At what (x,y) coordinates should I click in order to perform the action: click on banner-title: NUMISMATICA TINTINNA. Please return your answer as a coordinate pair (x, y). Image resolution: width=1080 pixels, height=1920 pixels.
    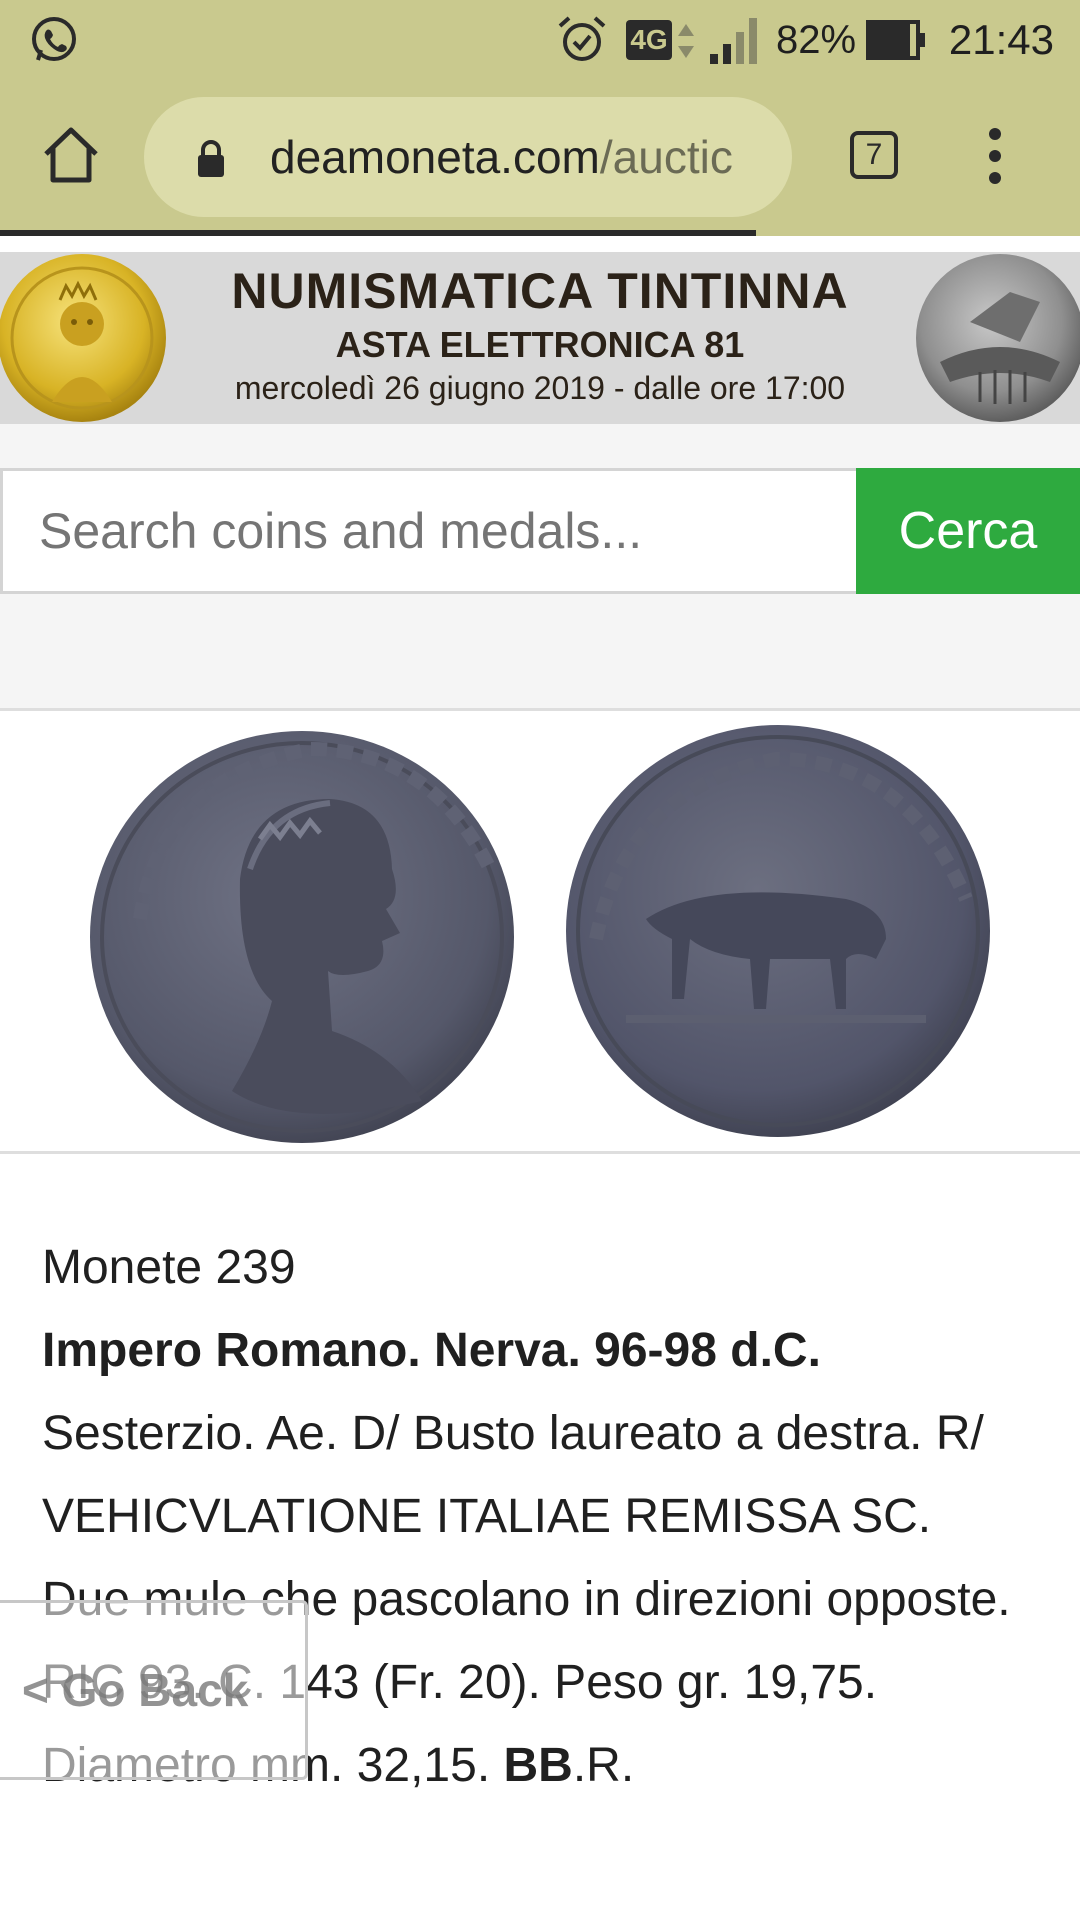
    Looking at the image, I should click on (540, 291).